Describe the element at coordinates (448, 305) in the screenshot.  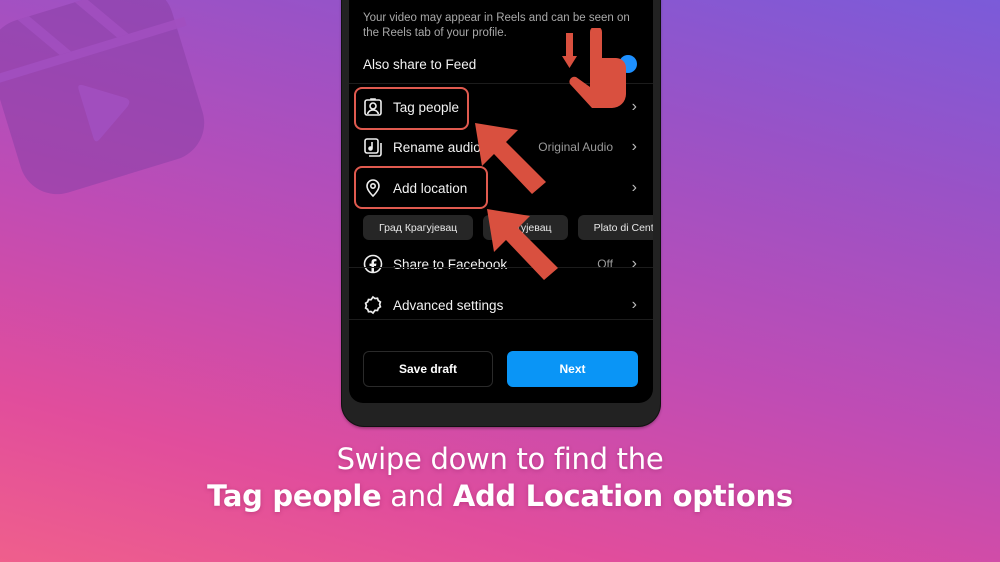
I see `row-label: Advanced settings` at that location.